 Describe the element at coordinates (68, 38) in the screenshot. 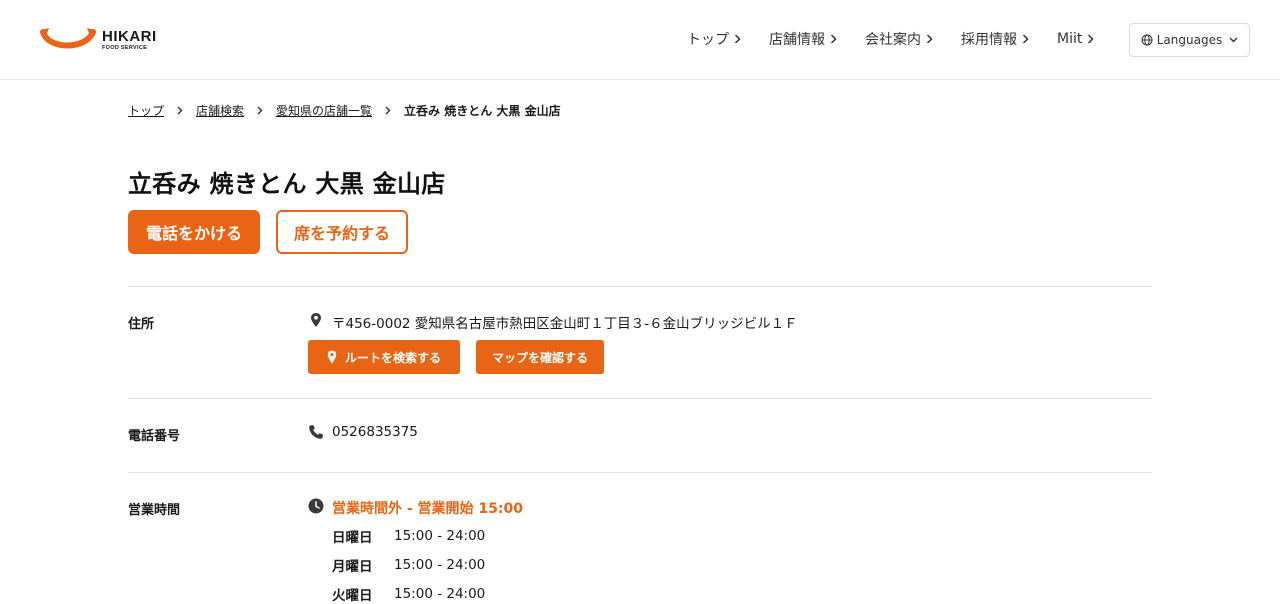

I see `hikari-smile-logo-icon` at that location.